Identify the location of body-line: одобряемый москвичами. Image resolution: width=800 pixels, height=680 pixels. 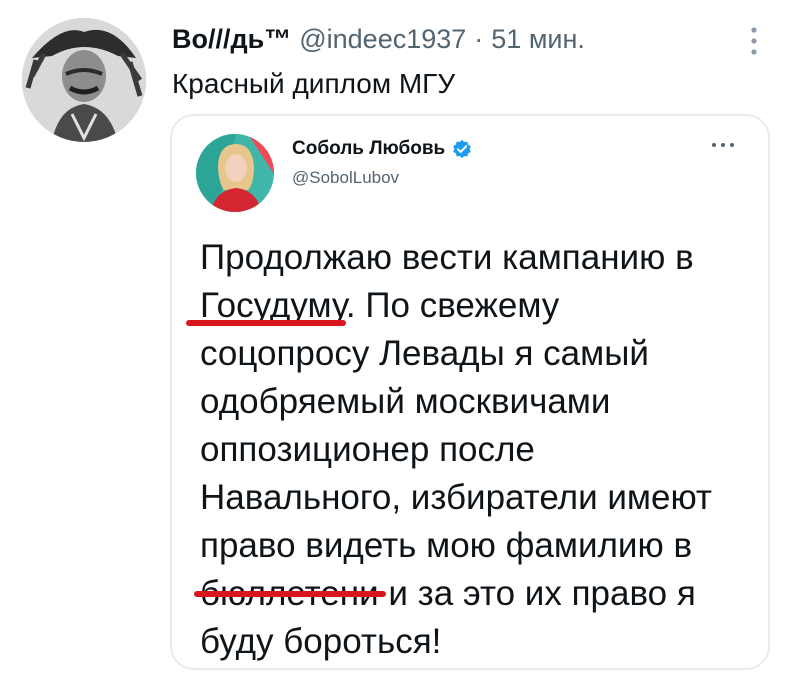
(405, 401).